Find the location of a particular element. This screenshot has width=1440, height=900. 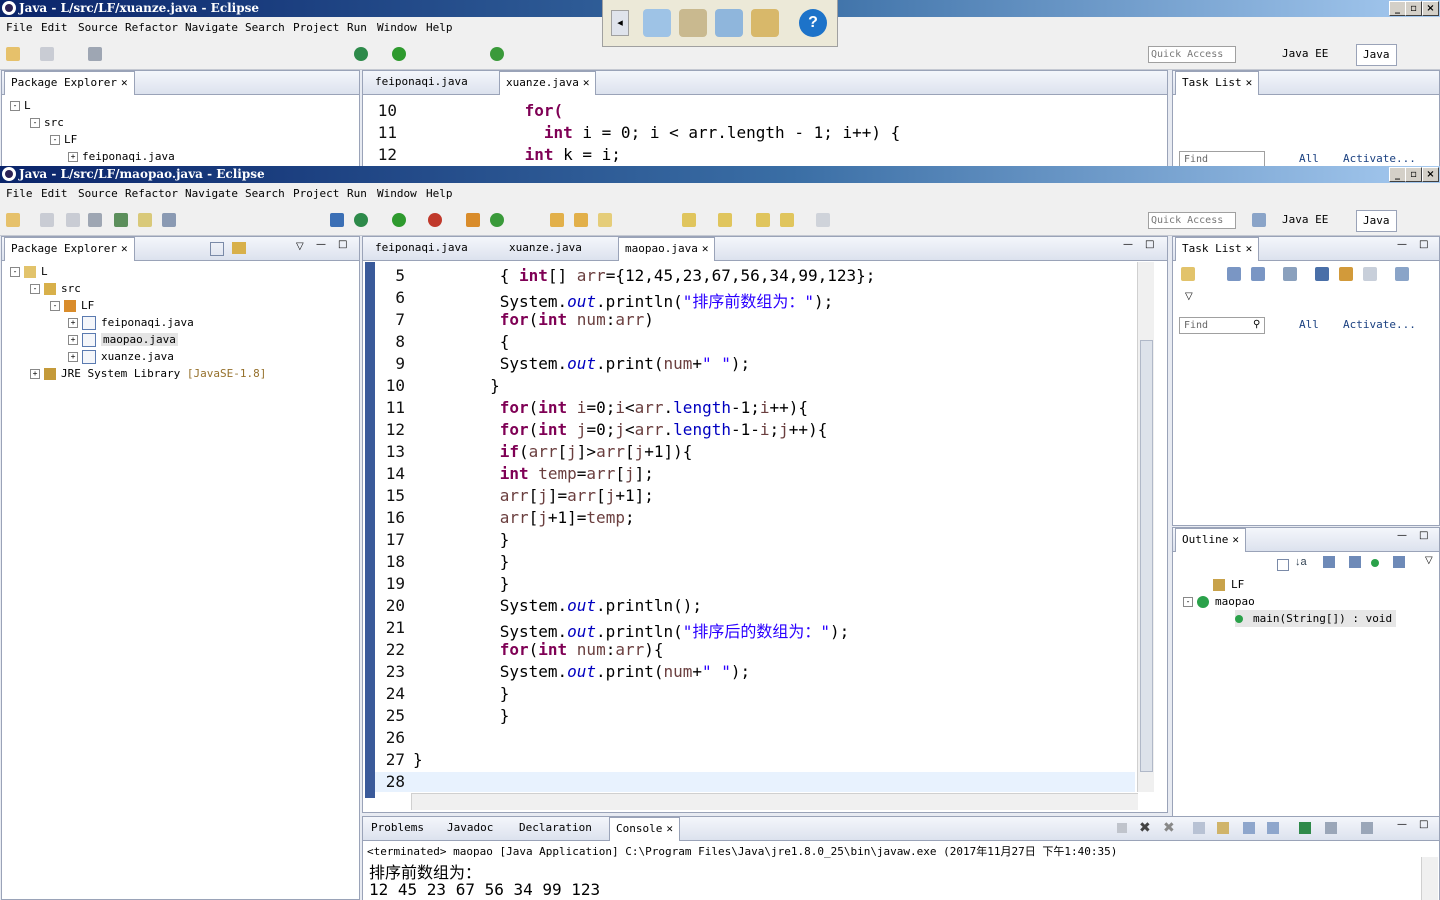

outline-item-method: main(String[]) : void is located at coordinates (1316, 618).